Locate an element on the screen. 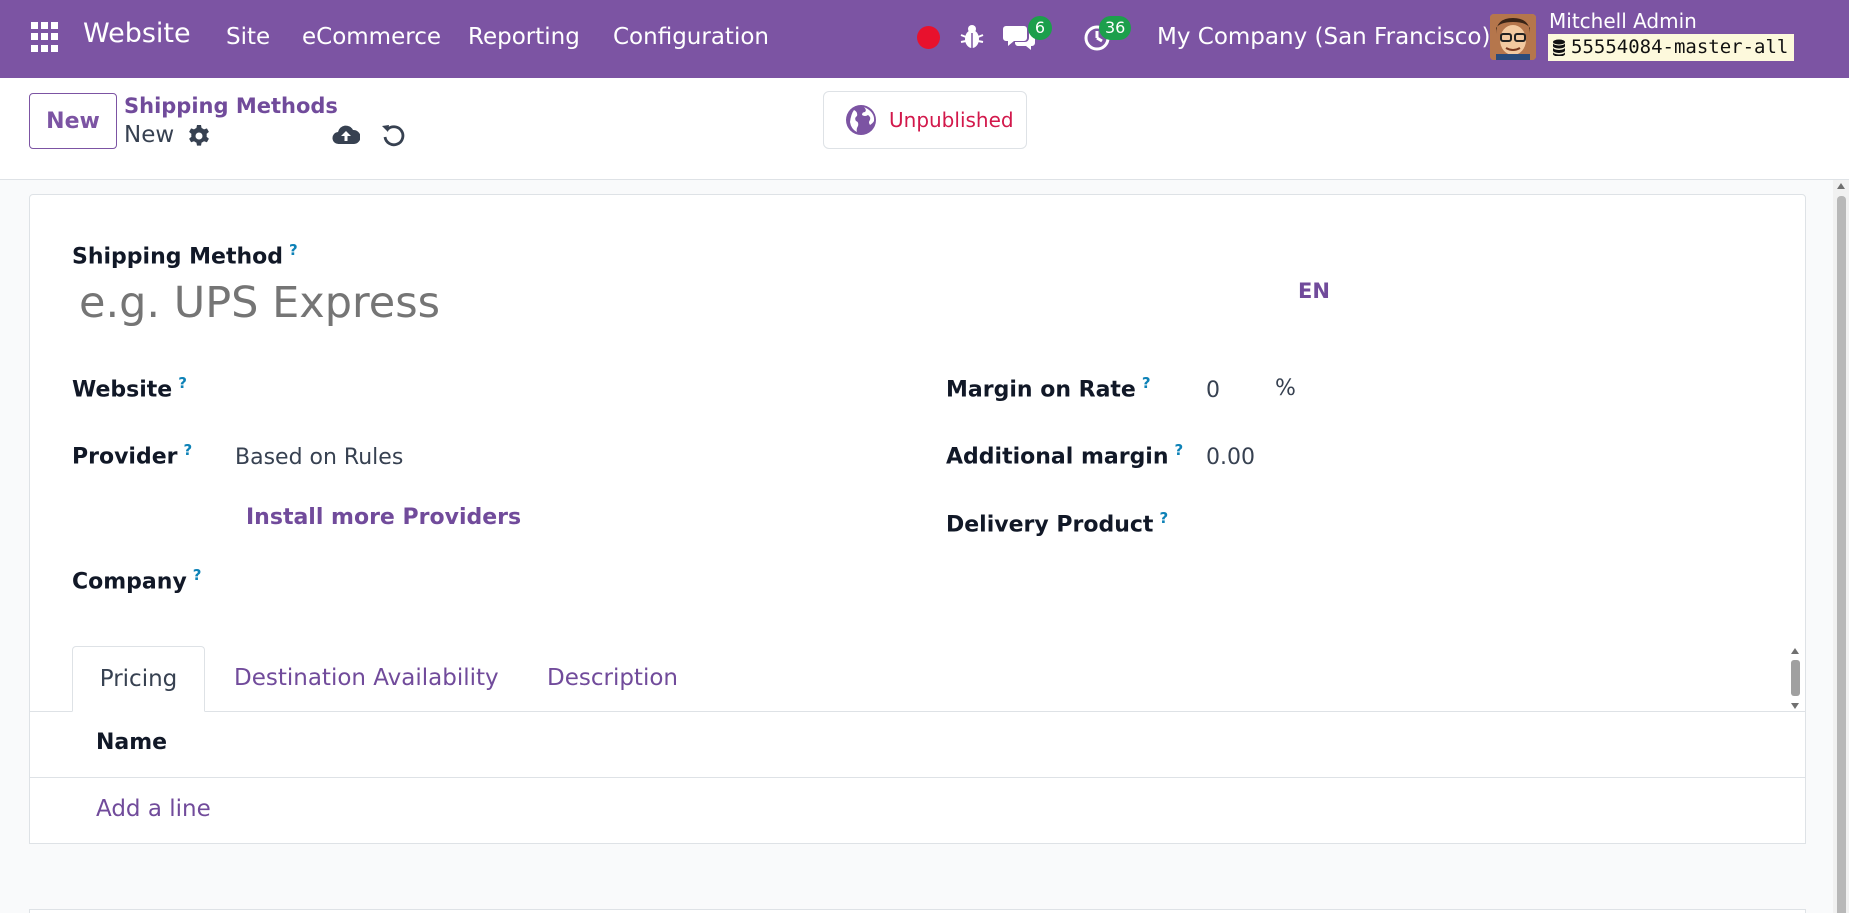 The width and height of the screenshot is (1849, 913). discard-undo-icon is located at coordinates (393, 135).